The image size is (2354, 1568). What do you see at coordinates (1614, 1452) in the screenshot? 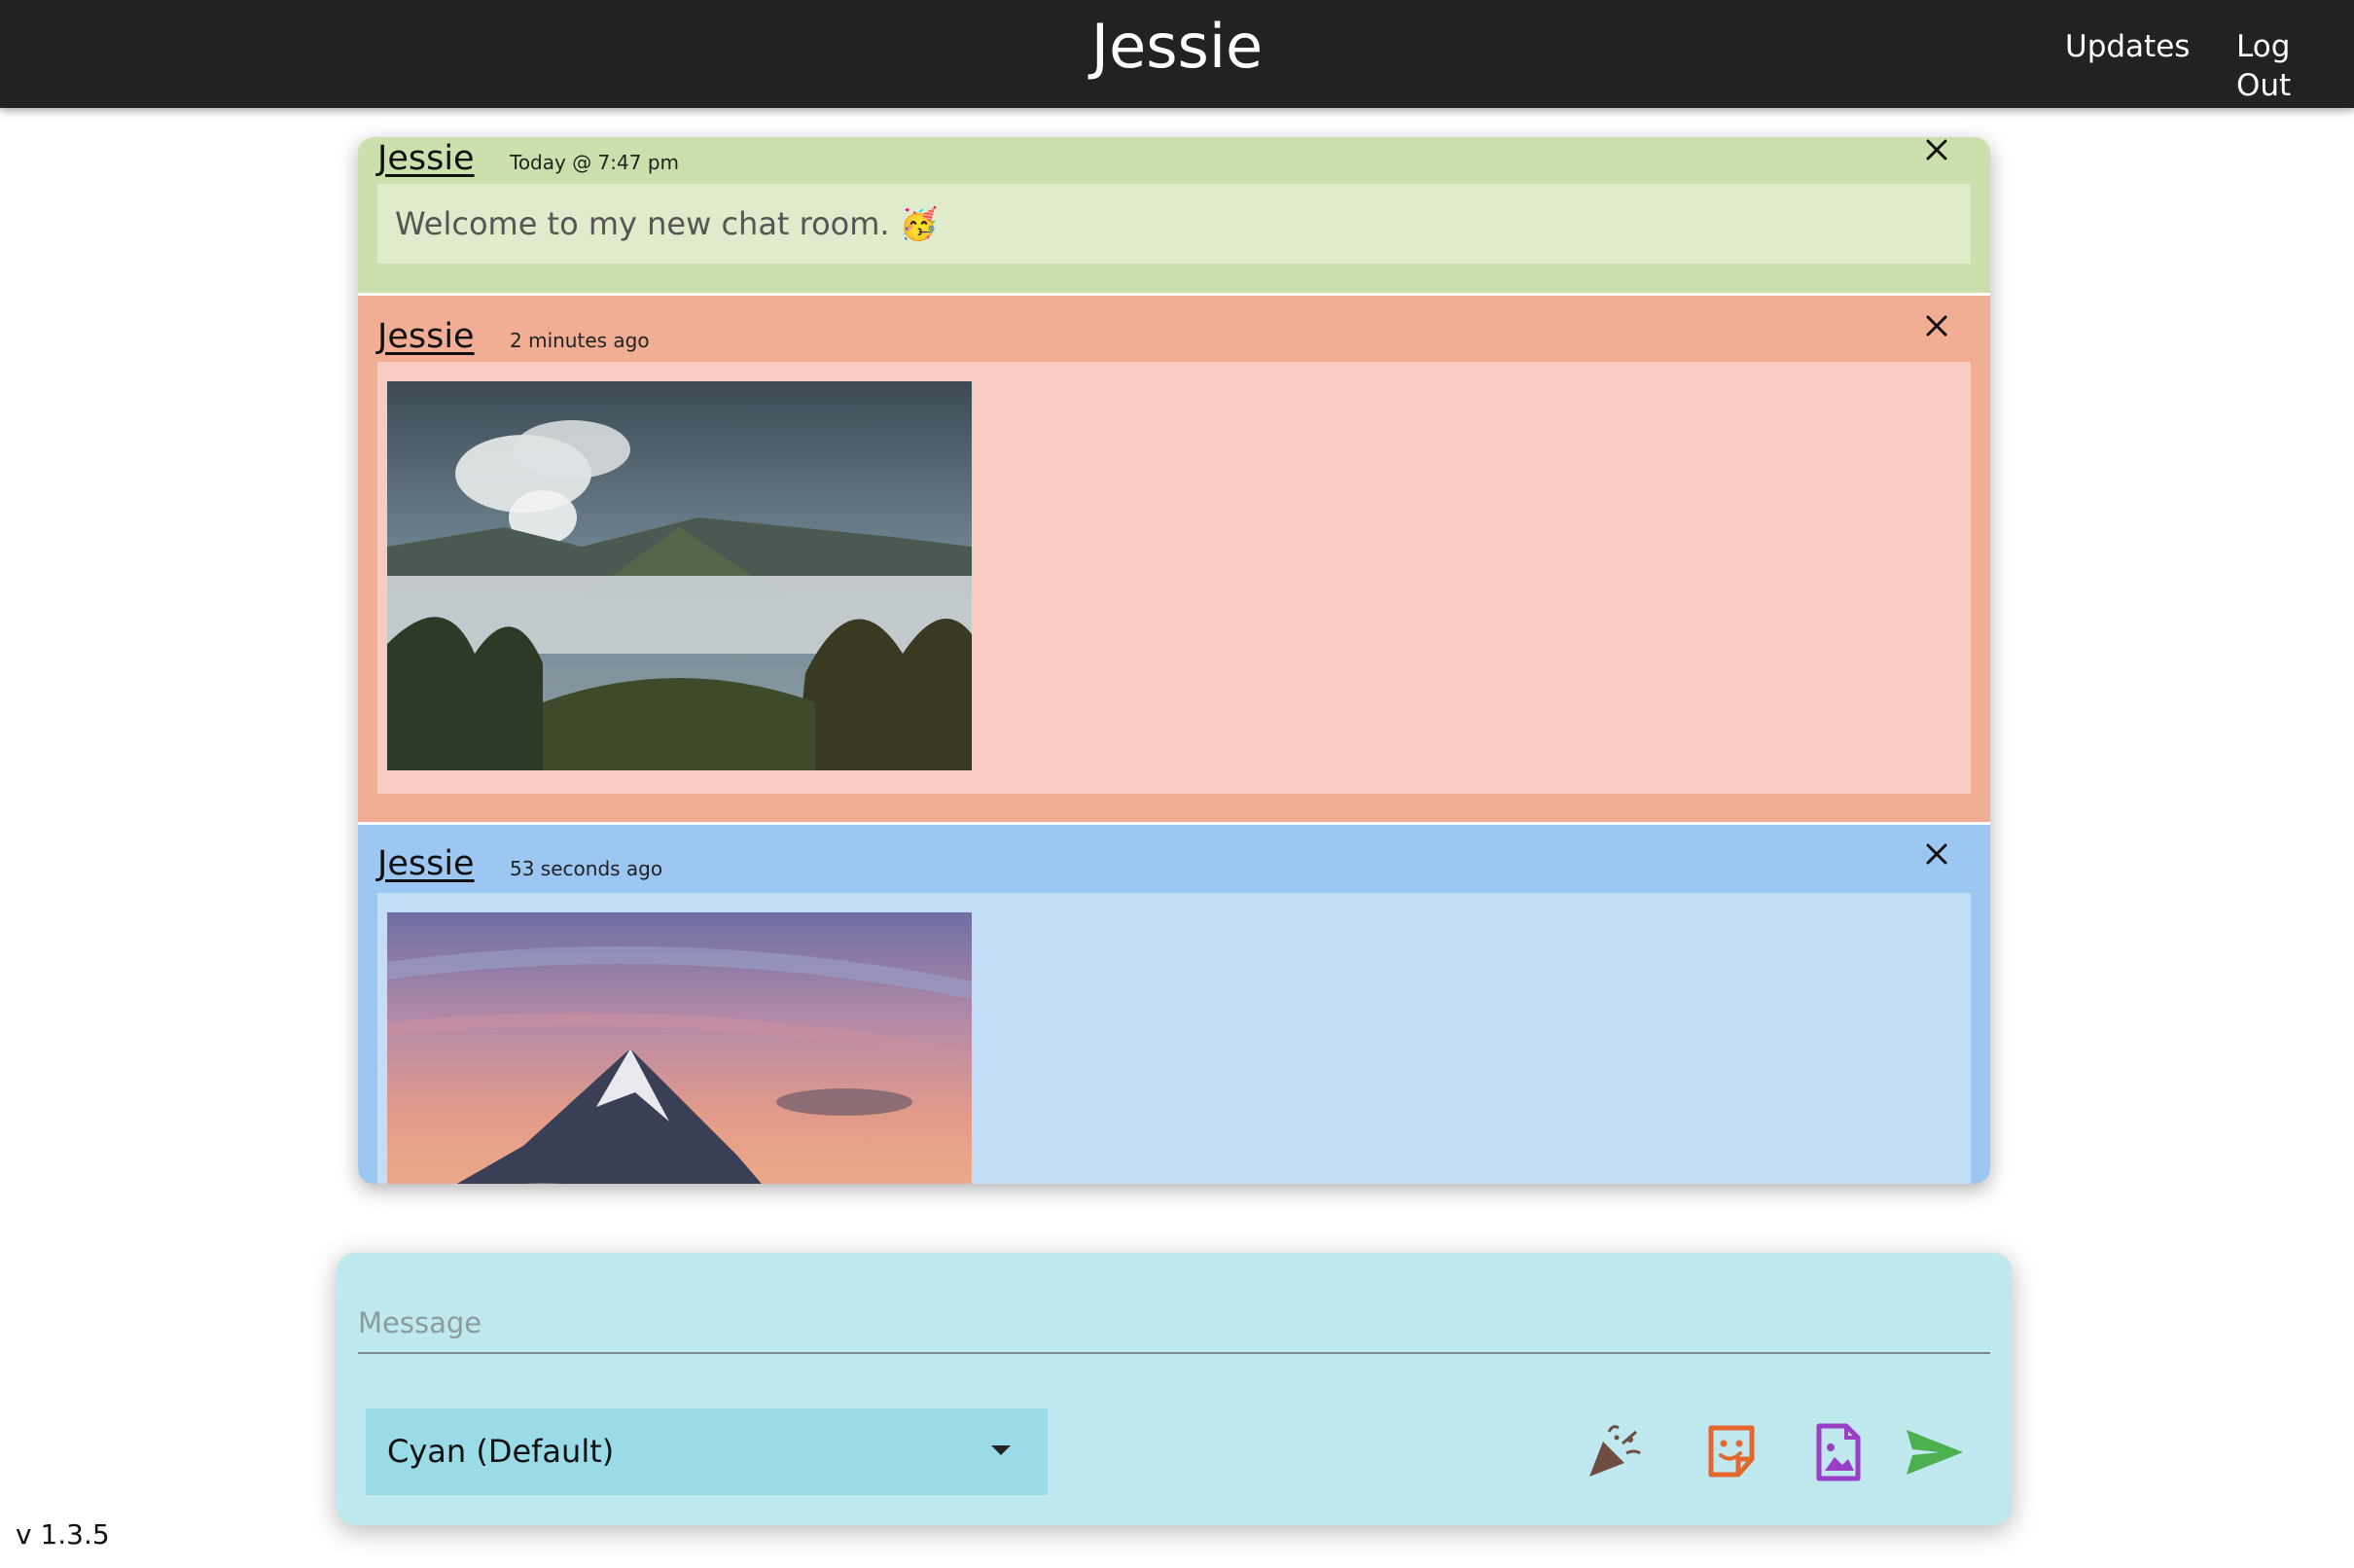
I see `party-popper-icon` at bounding box center [1614, 1452].